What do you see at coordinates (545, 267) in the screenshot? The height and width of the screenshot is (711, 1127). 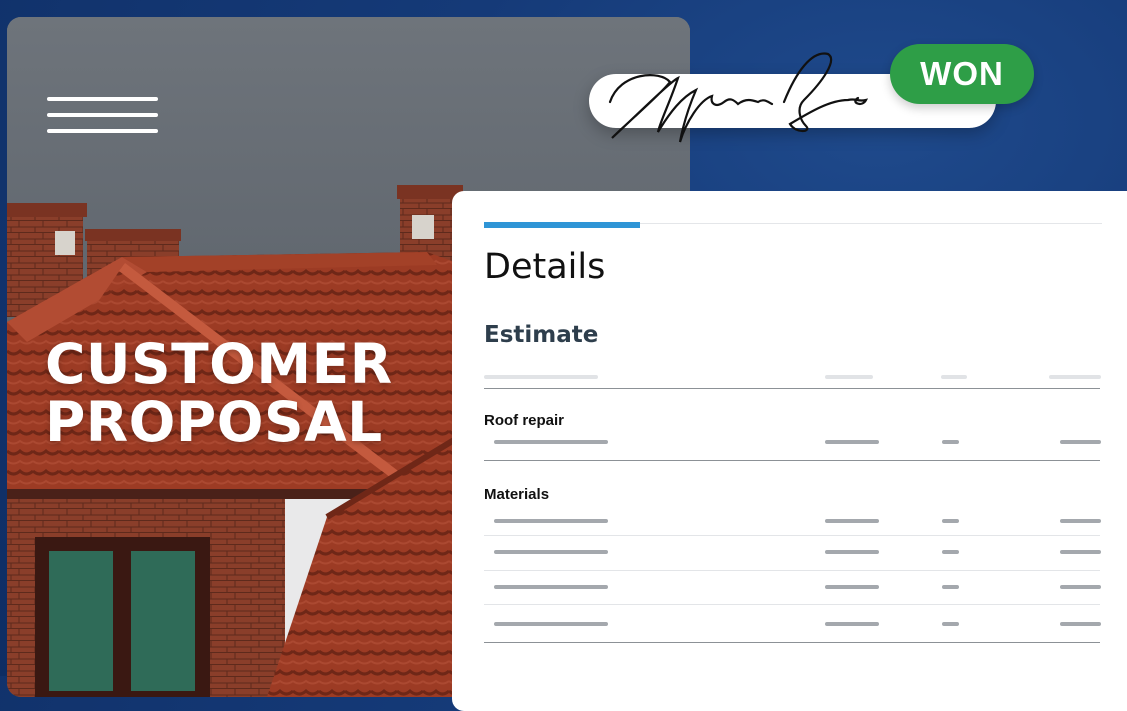 I see `details-heading: Details` at bounding box center [545, 267].